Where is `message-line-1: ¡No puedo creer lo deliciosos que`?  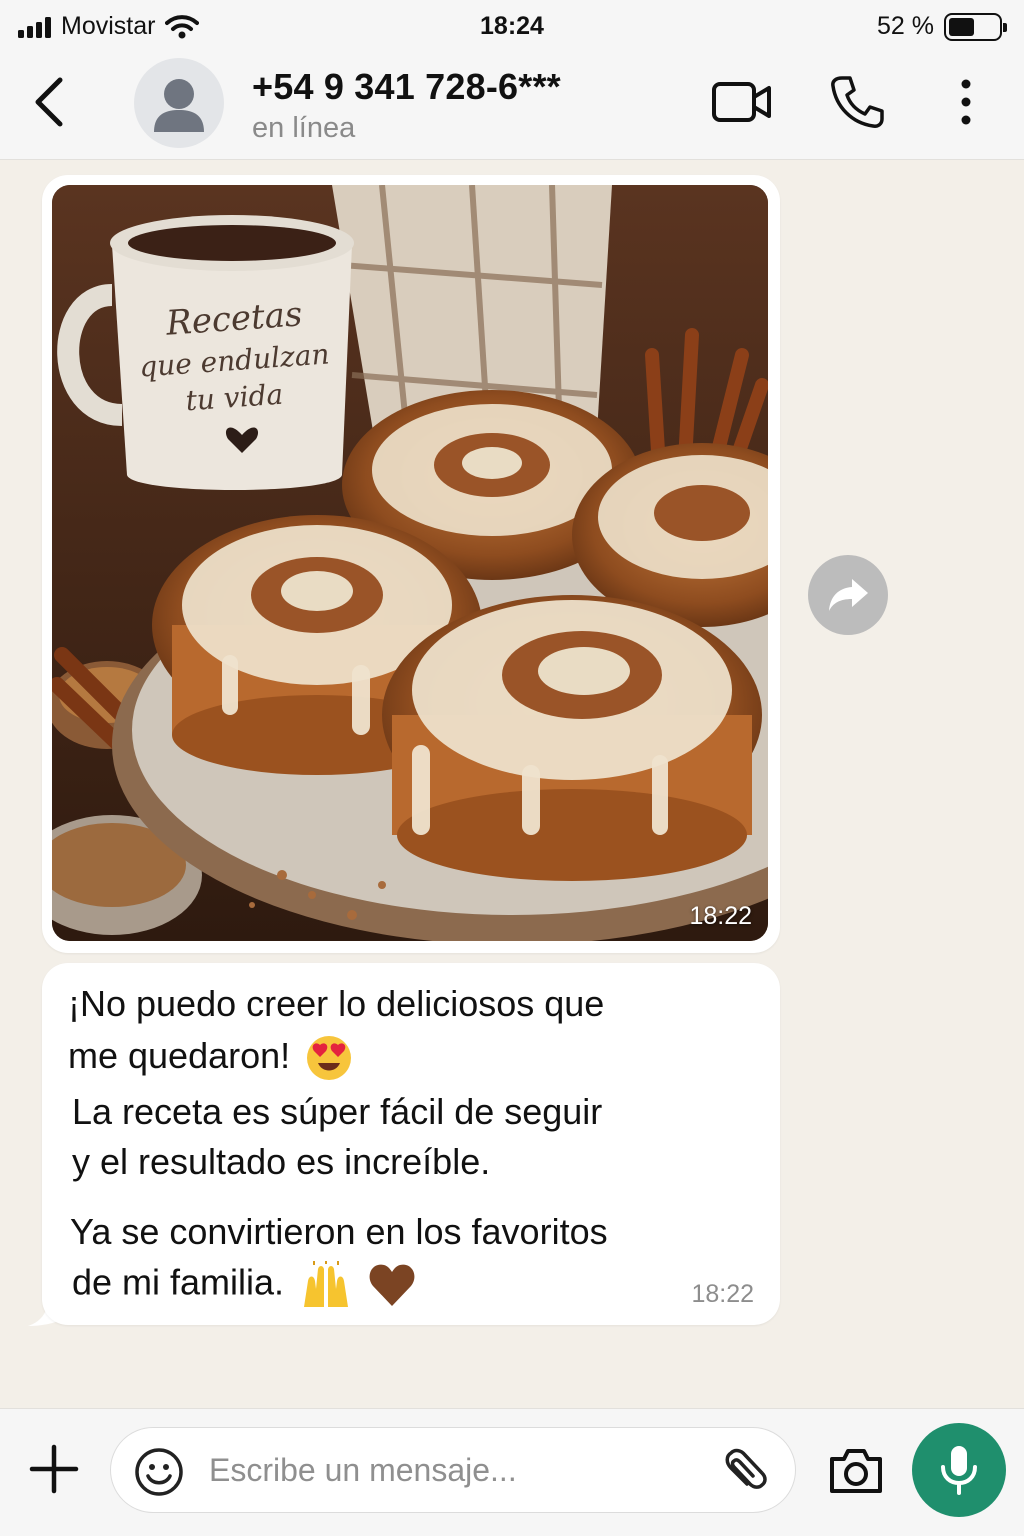
message-line-1: ¡No puedo creer lo deliciosos que is located at coordinates (336, 1003).